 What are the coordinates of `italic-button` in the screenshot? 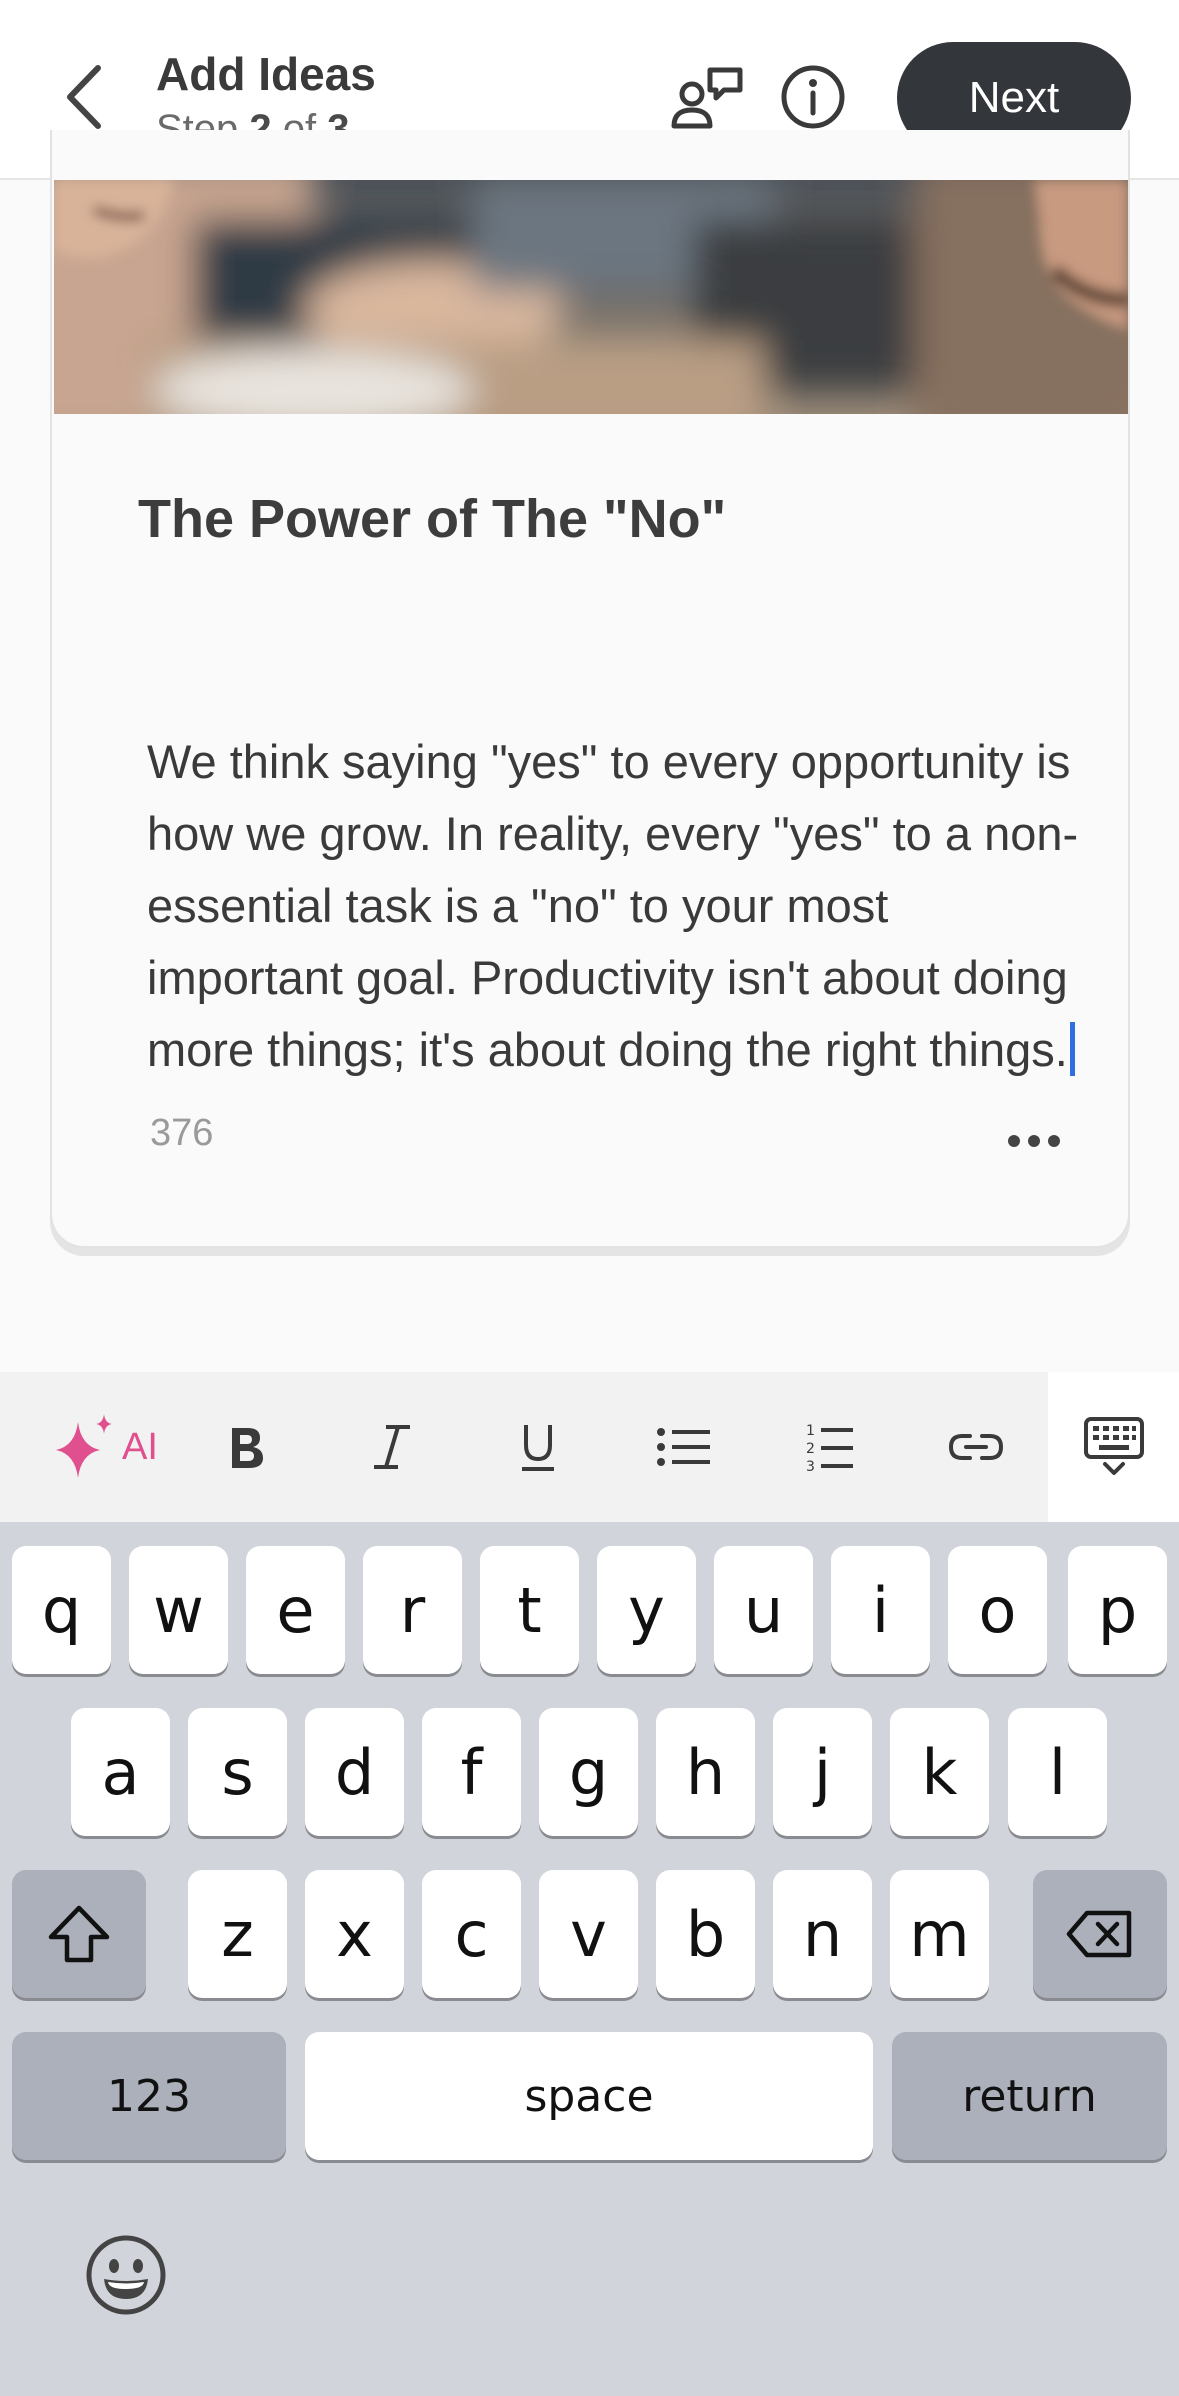 It's located at (392, 1447).